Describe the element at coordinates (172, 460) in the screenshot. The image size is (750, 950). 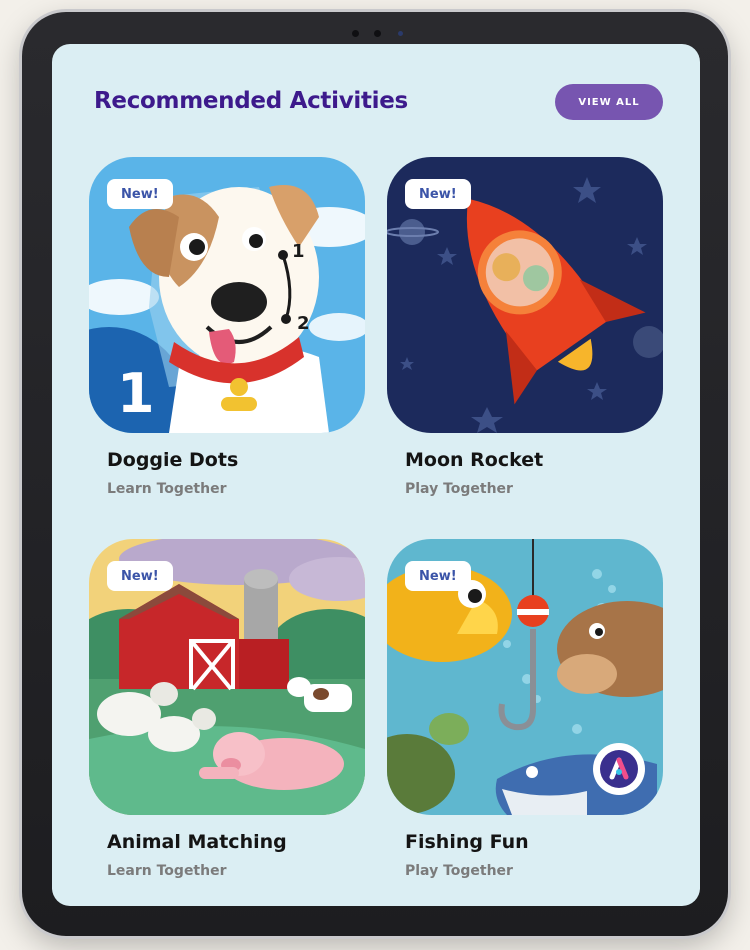
I see `activity-title: Doggie Dots` at that location.